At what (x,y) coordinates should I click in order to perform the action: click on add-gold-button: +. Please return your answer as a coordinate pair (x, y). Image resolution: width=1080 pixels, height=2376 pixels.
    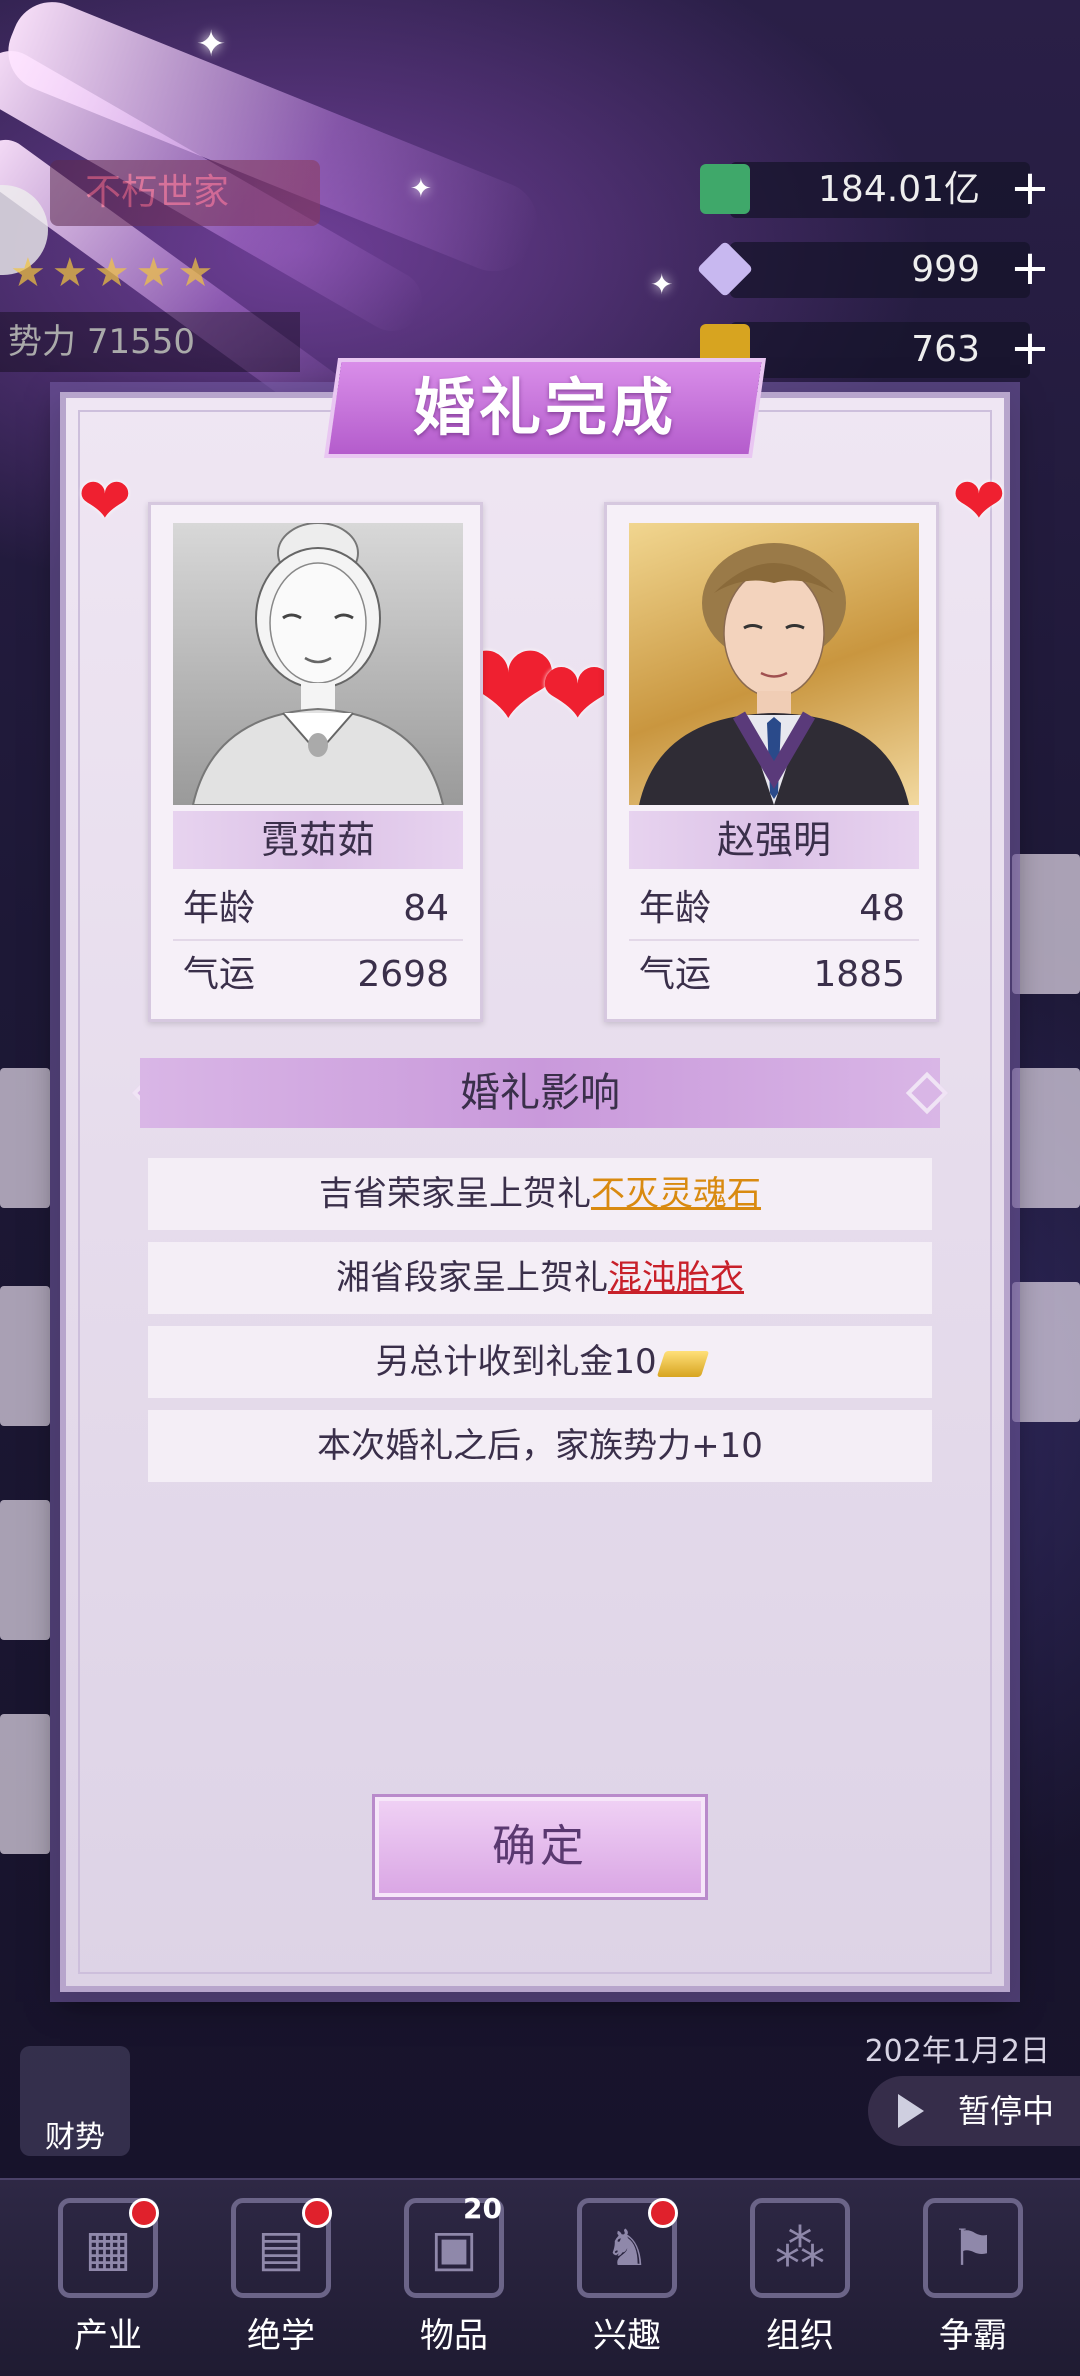
    Looking at the image, I should click on (1030, 350).